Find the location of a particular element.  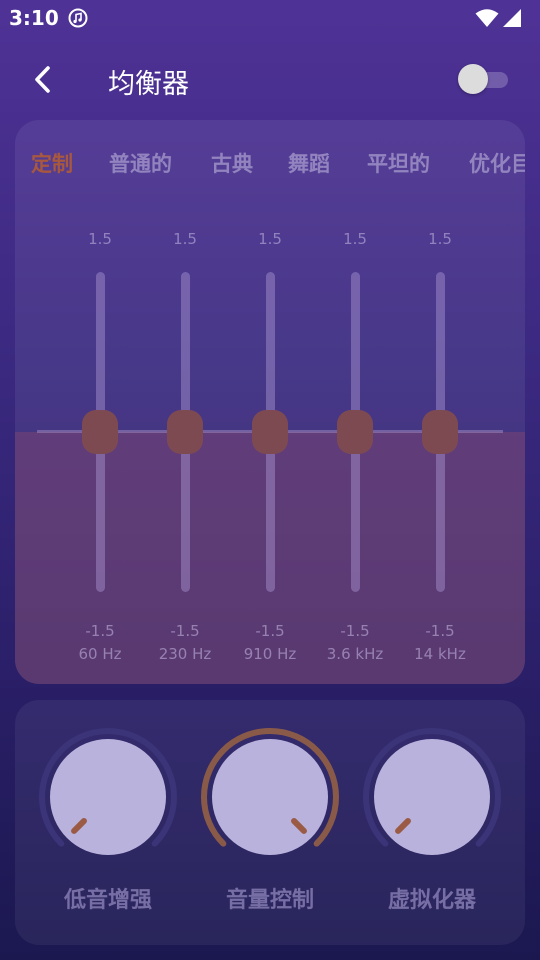

virtualizer-knob-group: 虚拟化器 is located at coordinates (432, 826).